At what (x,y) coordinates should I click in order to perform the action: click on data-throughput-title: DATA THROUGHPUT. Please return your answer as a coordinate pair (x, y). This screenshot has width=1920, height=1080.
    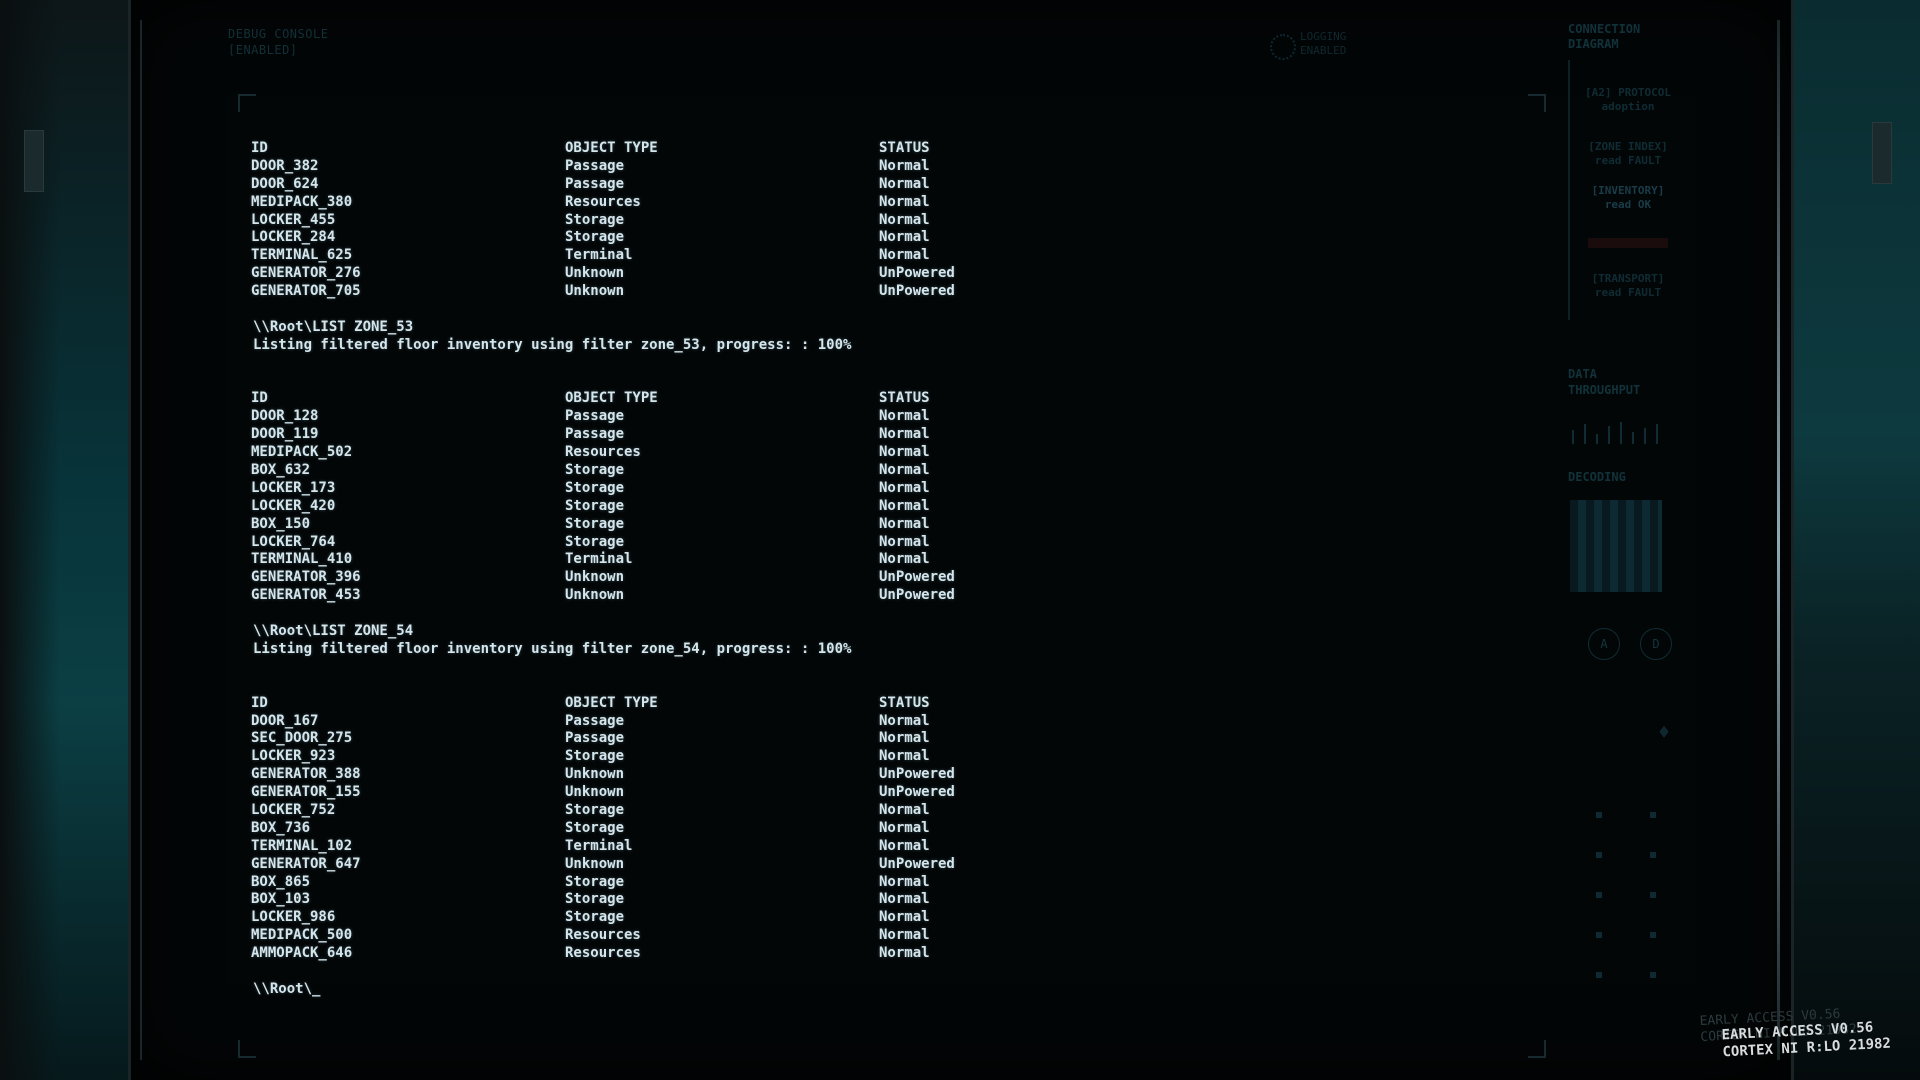
    Looking at the image, I should click on (1604, 382).